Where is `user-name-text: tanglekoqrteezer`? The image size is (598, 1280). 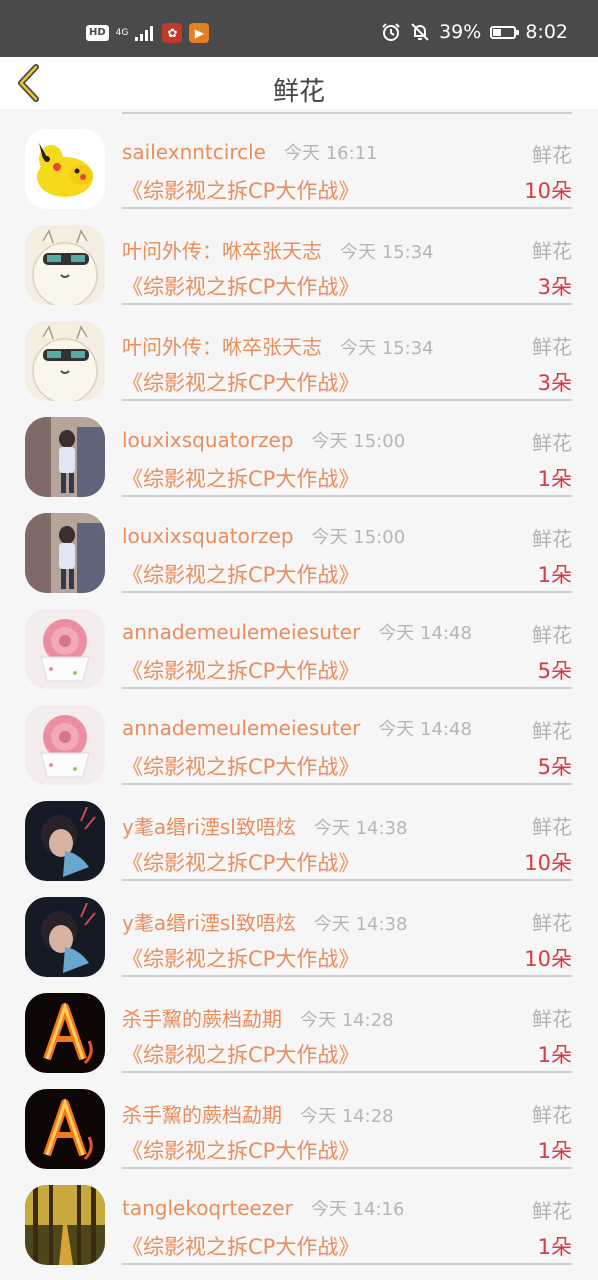
user-name-text: tanglekoqrteezer is located at coordinates (207, 1208).